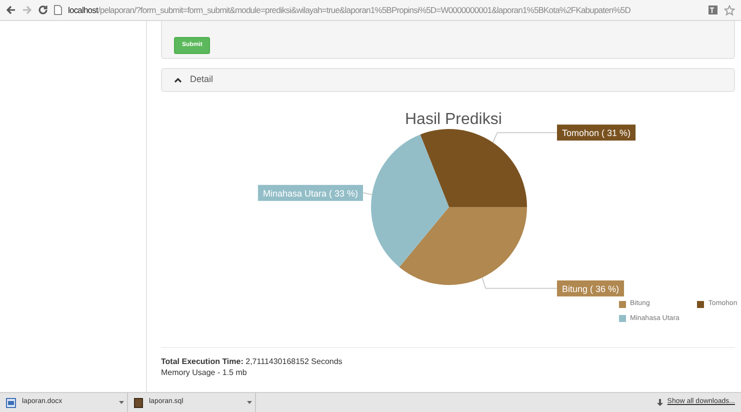  What do you see at coordinates (453, 120) in the screenshot?
I see `chart-title: Hasil Prediksi` at bounding box center [453, 120].